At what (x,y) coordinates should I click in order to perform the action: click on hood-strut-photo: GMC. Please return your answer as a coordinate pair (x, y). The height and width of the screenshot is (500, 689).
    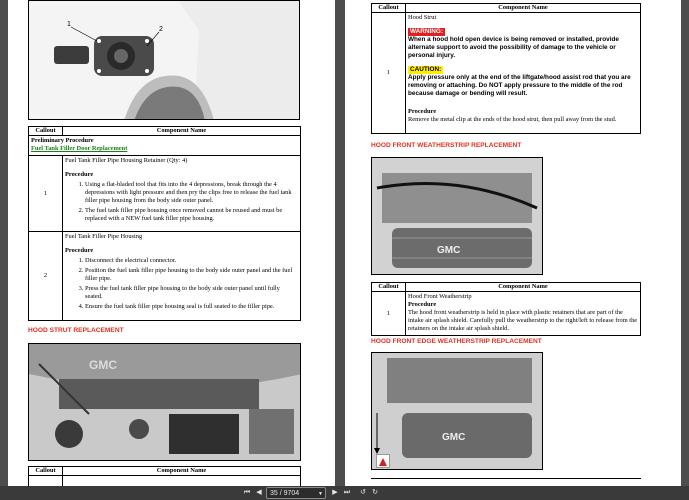
    Looking at the image, I should click on (164, 402).